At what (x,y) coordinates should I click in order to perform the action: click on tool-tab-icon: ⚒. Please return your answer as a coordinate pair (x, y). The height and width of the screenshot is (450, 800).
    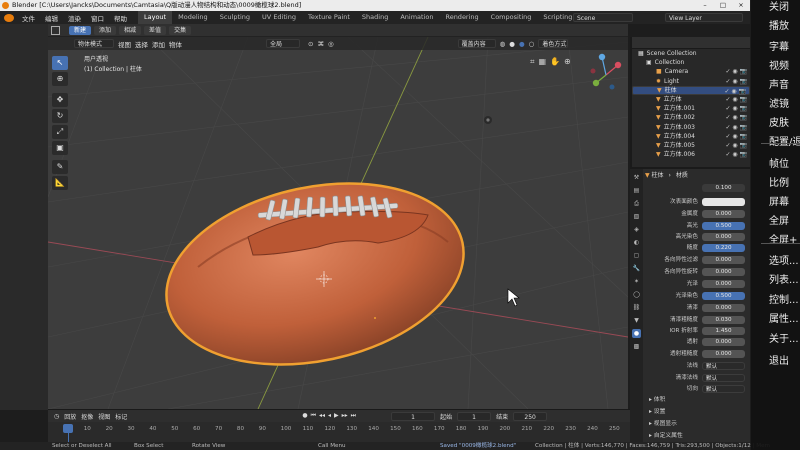
    Looking at the image, I should click on (636, 177).